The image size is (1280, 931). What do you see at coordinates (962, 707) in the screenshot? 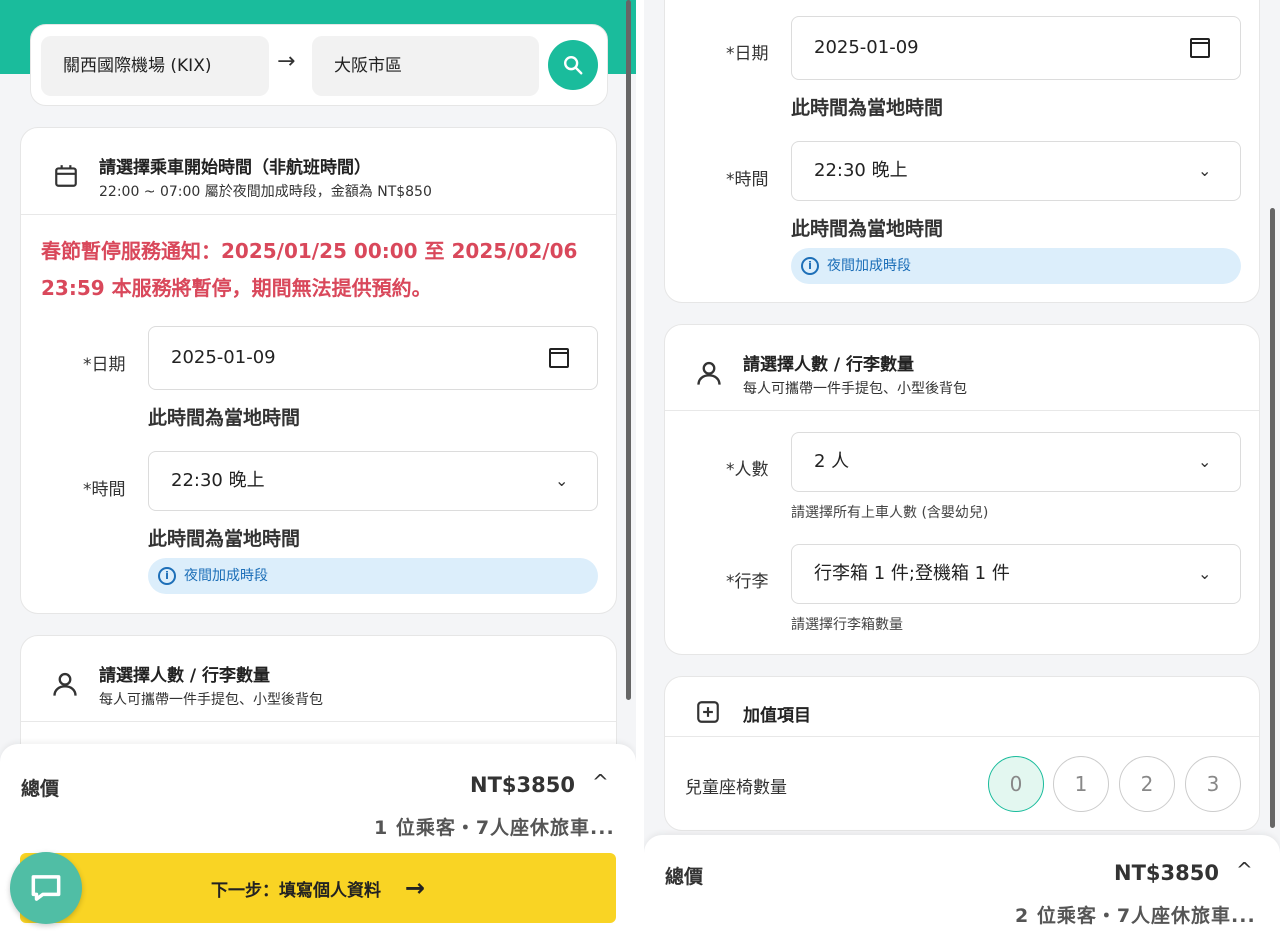
I see `addon-card-header: 加值項目` at bounding box center [962, 707].